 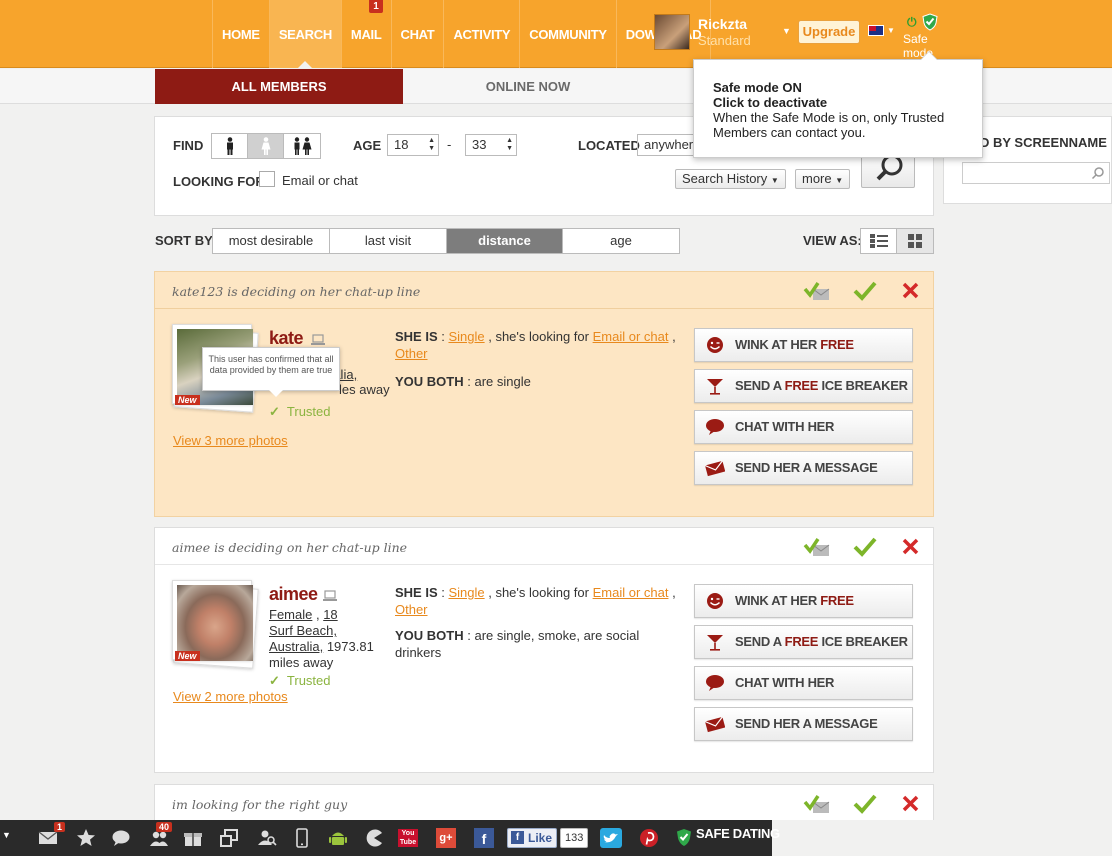 I want to click on facebook-small-icon: f, so click(x=517, y=837).